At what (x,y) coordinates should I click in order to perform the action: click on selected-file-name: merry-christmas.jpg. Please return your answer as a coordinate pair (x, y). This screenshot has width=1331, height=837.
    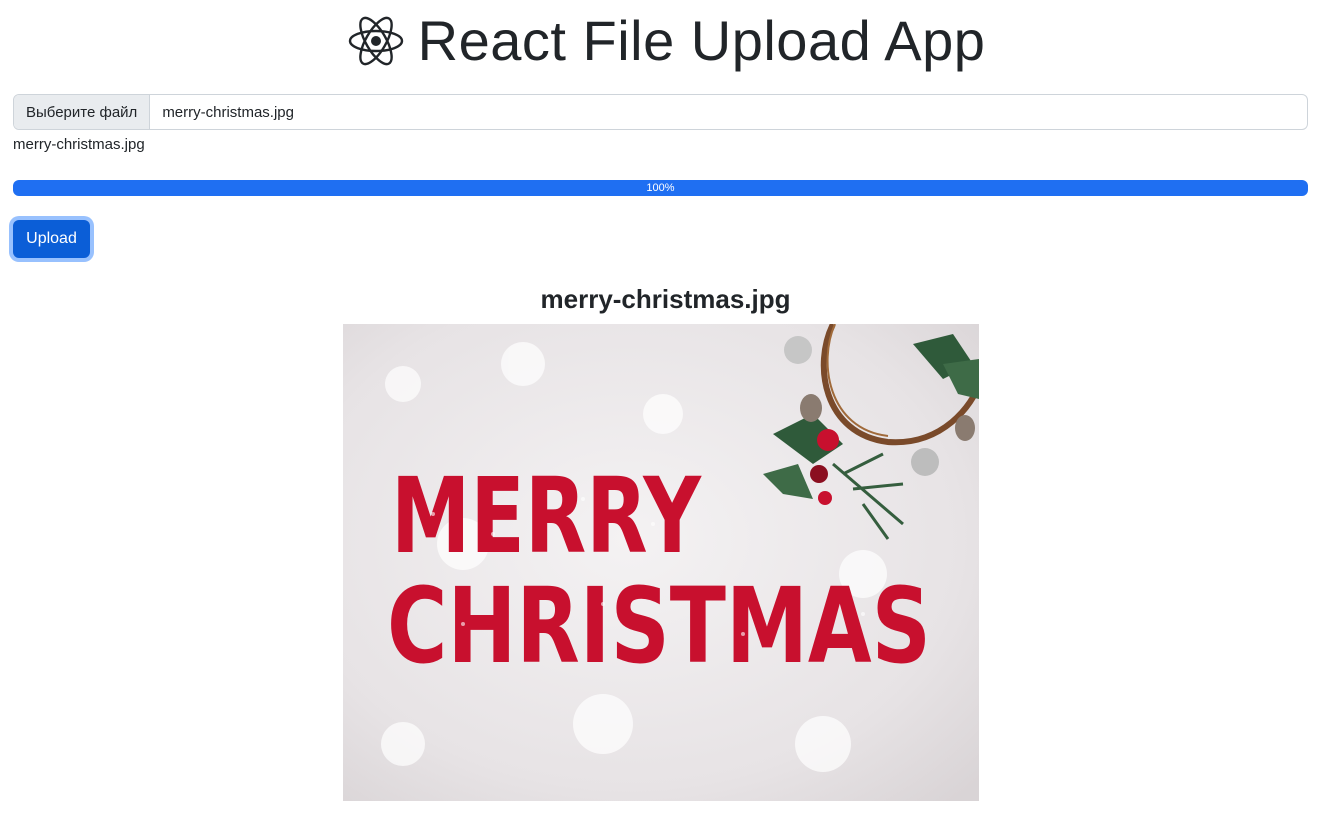
    Looking at the image, I should click on (228, 112).